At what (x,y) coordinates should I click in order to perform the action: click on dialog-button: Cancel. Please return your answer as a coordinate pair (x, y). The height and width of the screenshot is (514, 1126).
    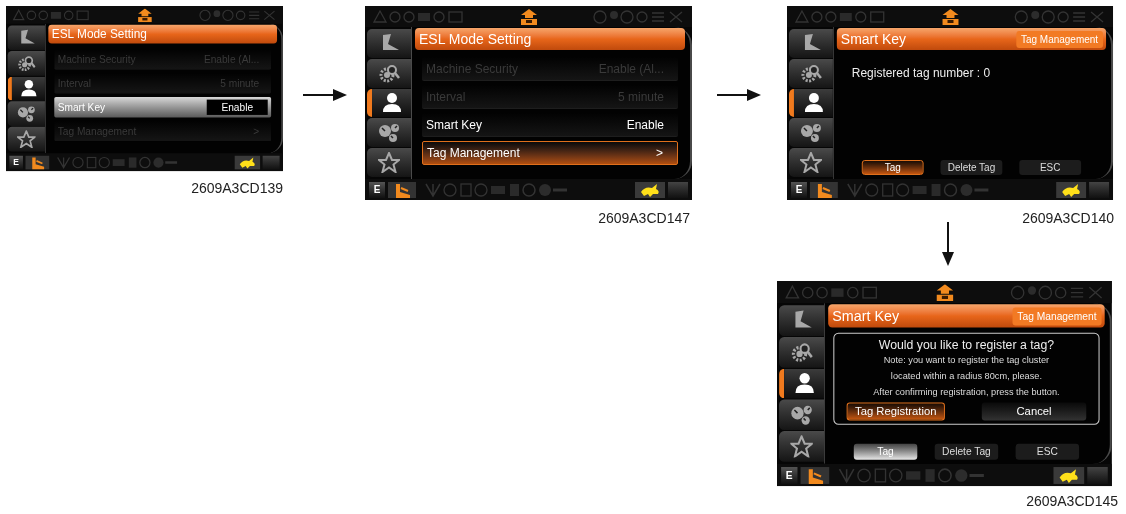
    Looking at the image, I should click on (1034, 411).